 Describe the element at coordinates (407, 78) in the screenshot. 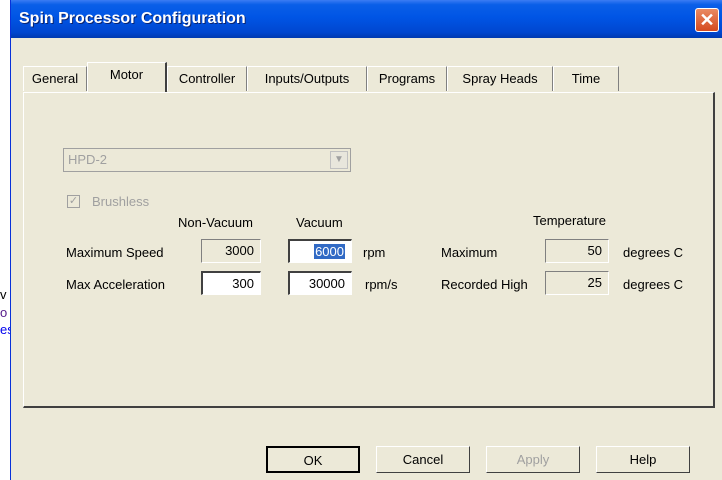

I see `tab-programs: Programs` at that location.